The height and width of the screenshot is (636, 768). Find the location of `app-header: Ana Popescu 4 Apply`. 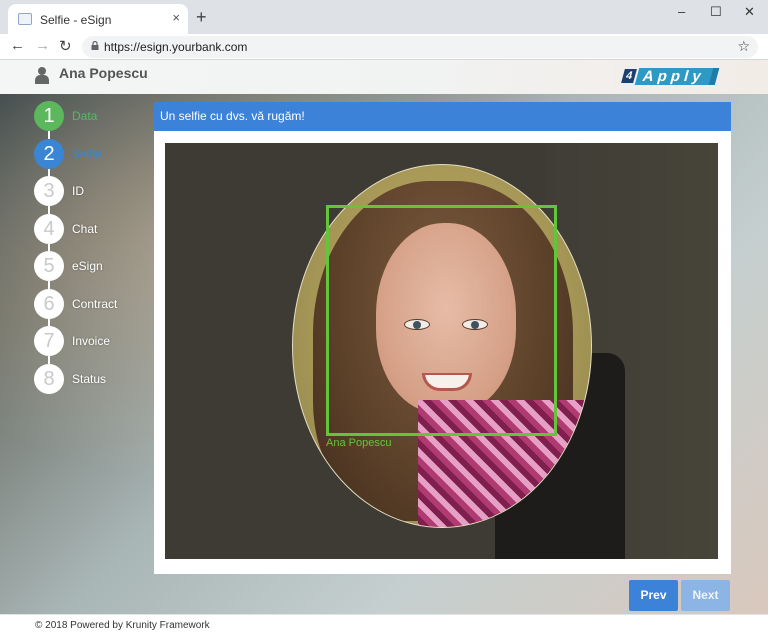

app-header: Ana Popescu 4 Apply is located at coordinates (384, 77).